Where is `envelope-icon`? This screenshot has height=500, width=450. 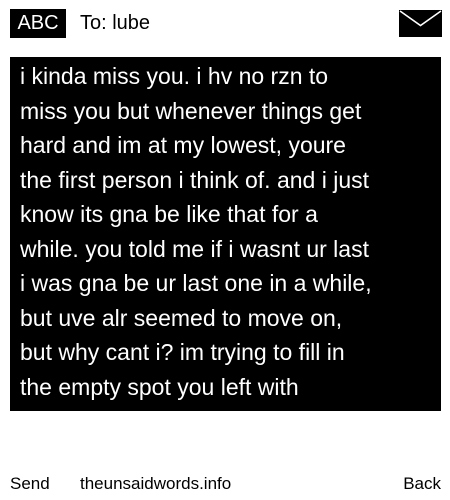 envelope-icon is located at coordinates (420, 23).